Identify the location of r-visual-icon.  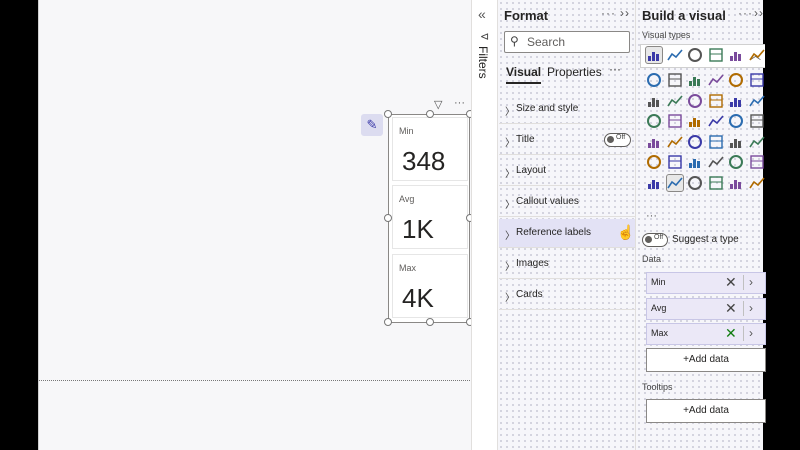
(756, 142).